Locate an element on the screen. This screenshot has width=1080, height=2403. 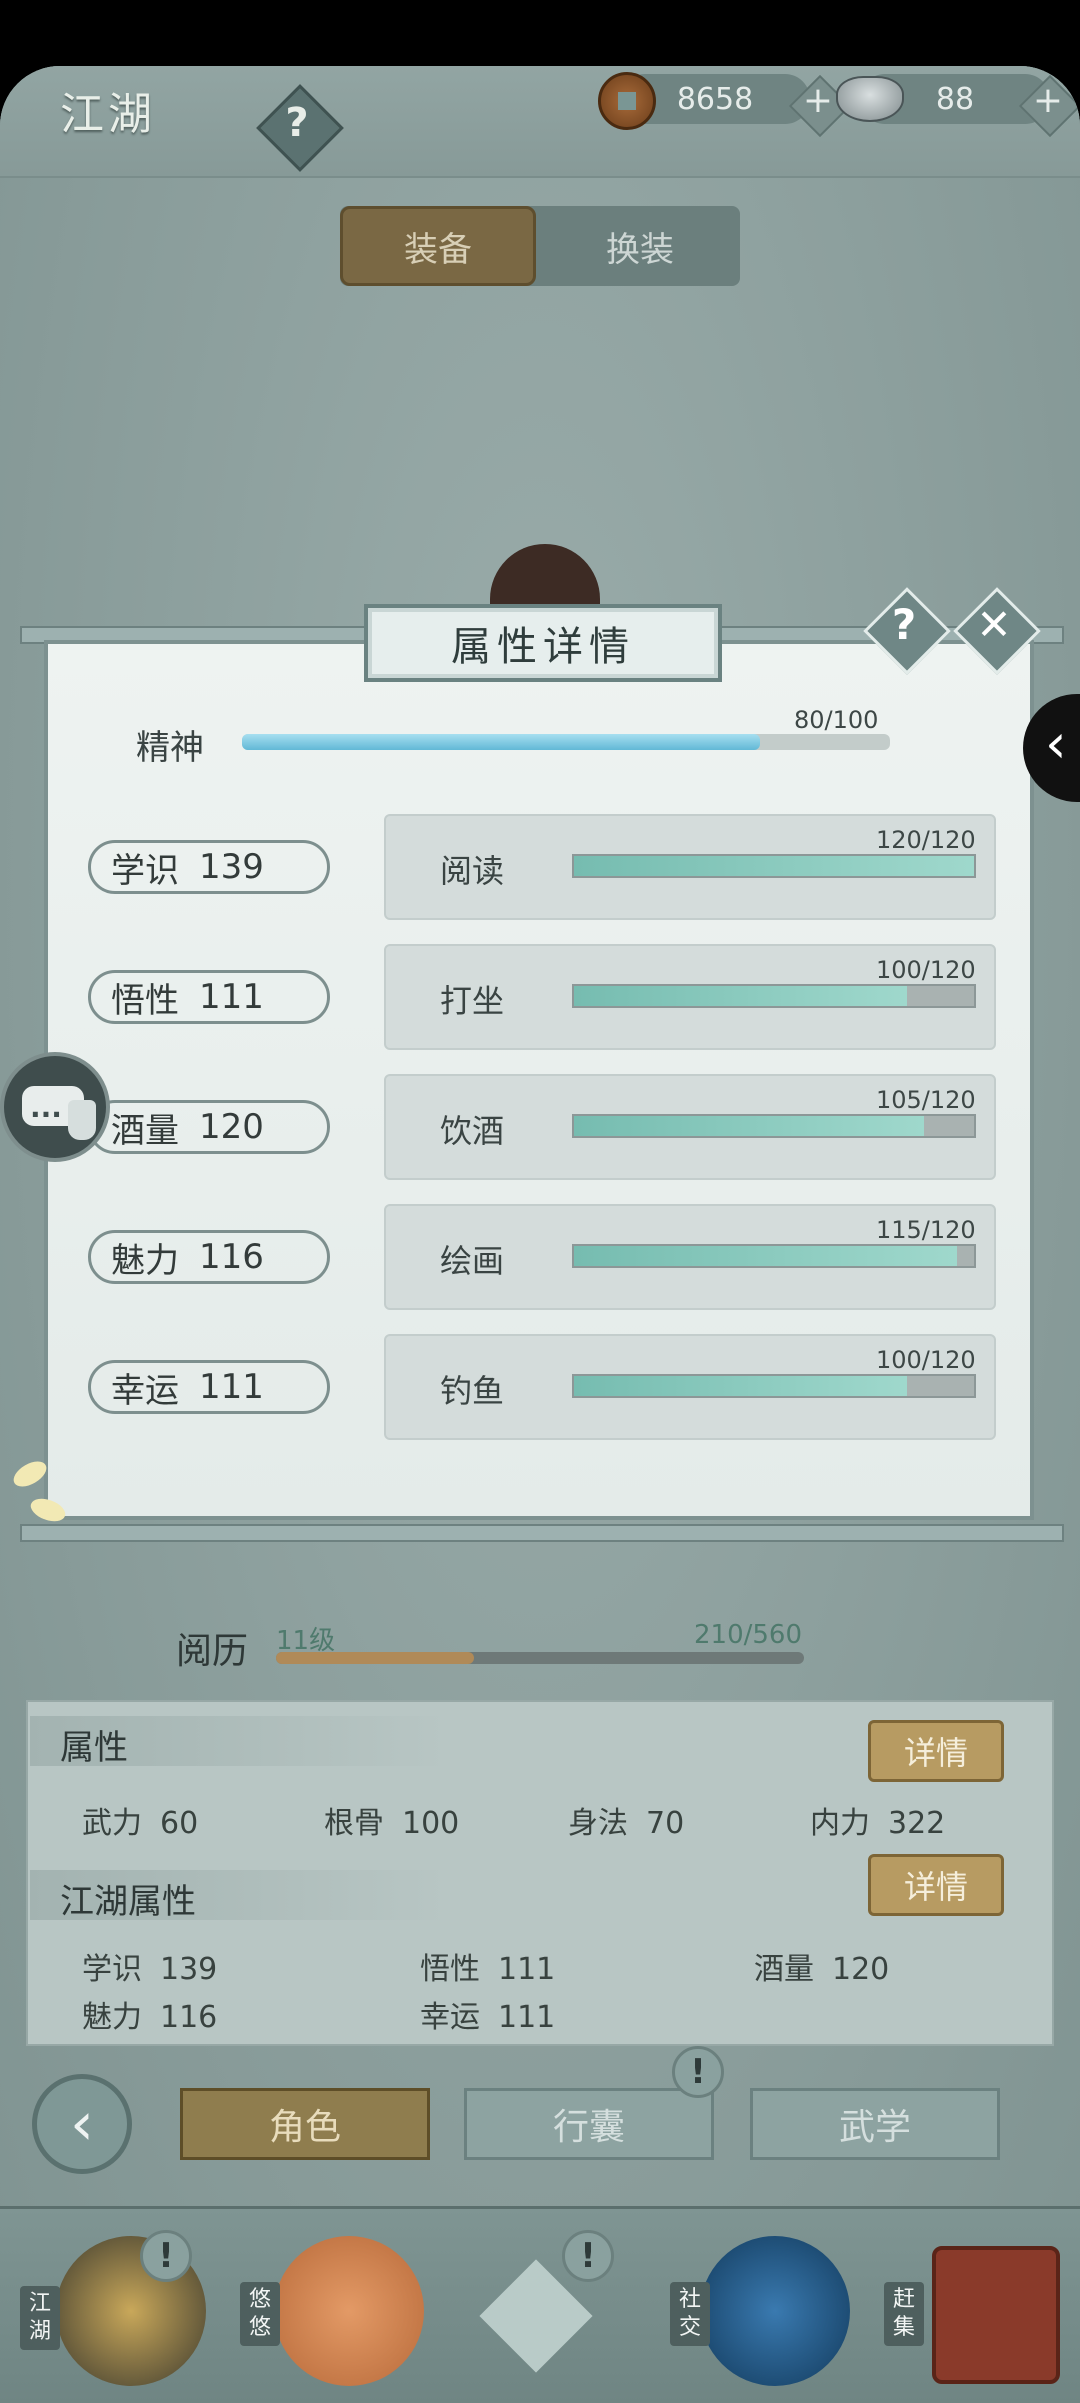
skill-name: 打坐 is located at coordinates (472, 1001).